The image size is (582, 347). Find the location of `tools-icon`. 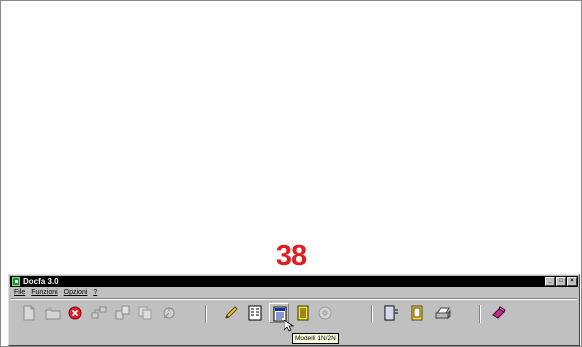

tools-icon is located at coordinates (169, 313).